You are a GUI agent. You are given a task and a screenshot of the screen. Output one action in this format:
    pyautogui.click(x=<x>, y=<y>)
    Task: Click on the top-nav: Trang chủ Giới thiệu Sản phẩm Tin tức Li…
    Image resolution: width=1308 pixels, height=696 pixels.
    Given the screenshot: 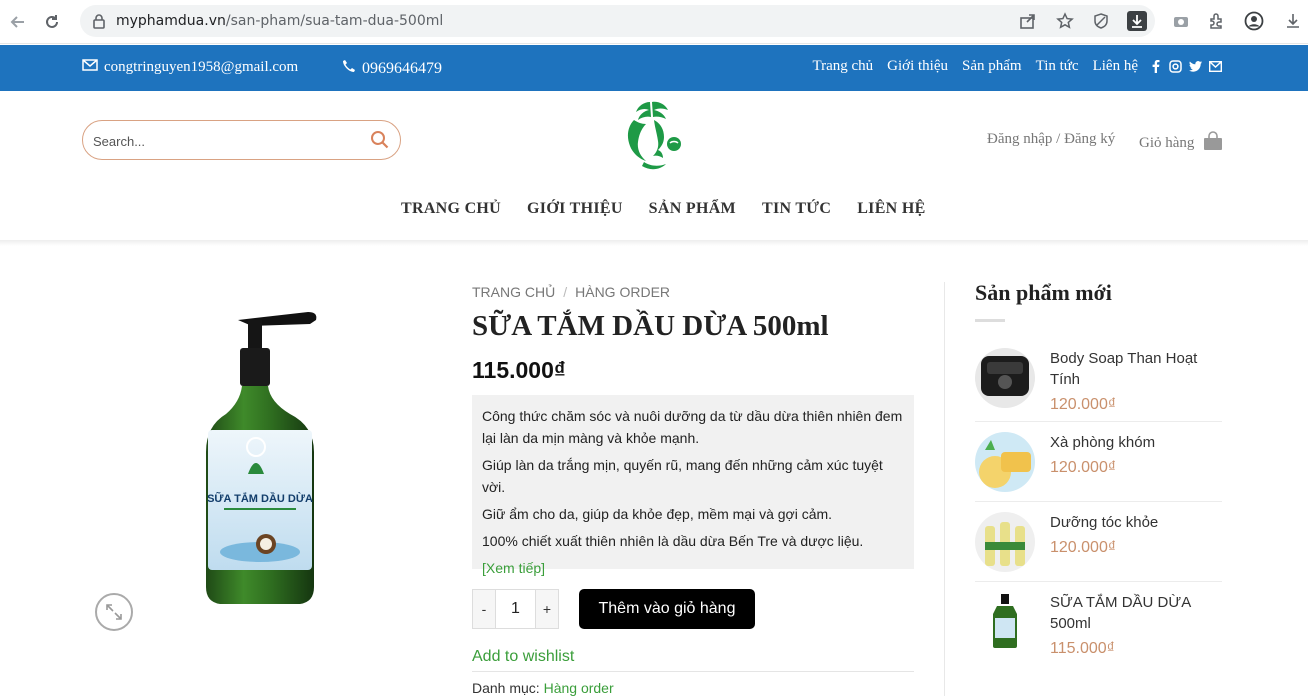 What is the action you would take?
    pyautogui.click(x=975, y=66)
    